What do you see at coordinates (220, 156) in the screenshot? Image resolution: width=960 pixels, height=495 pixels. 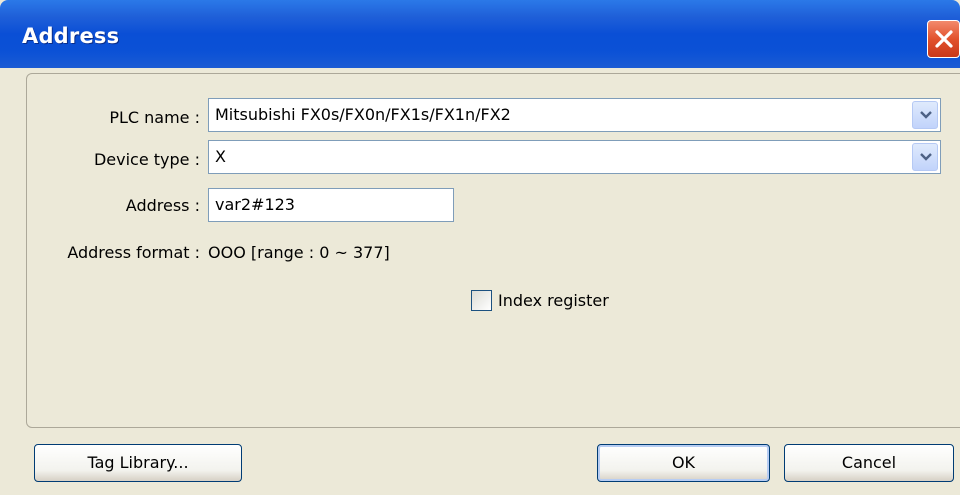 I see `device-type-value: X` at bounding box center [220, 156].